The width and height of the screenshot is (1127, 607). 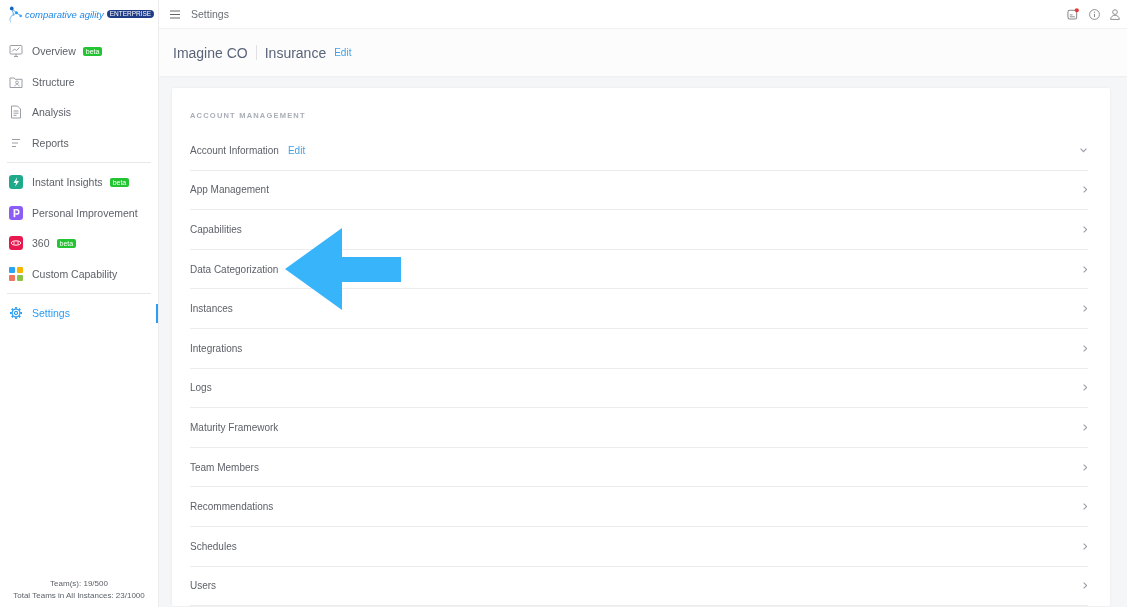 What do you see at coordinates (175, 14) in the screenshot?
I see `menu-icon` at bounding box center [175, 14].